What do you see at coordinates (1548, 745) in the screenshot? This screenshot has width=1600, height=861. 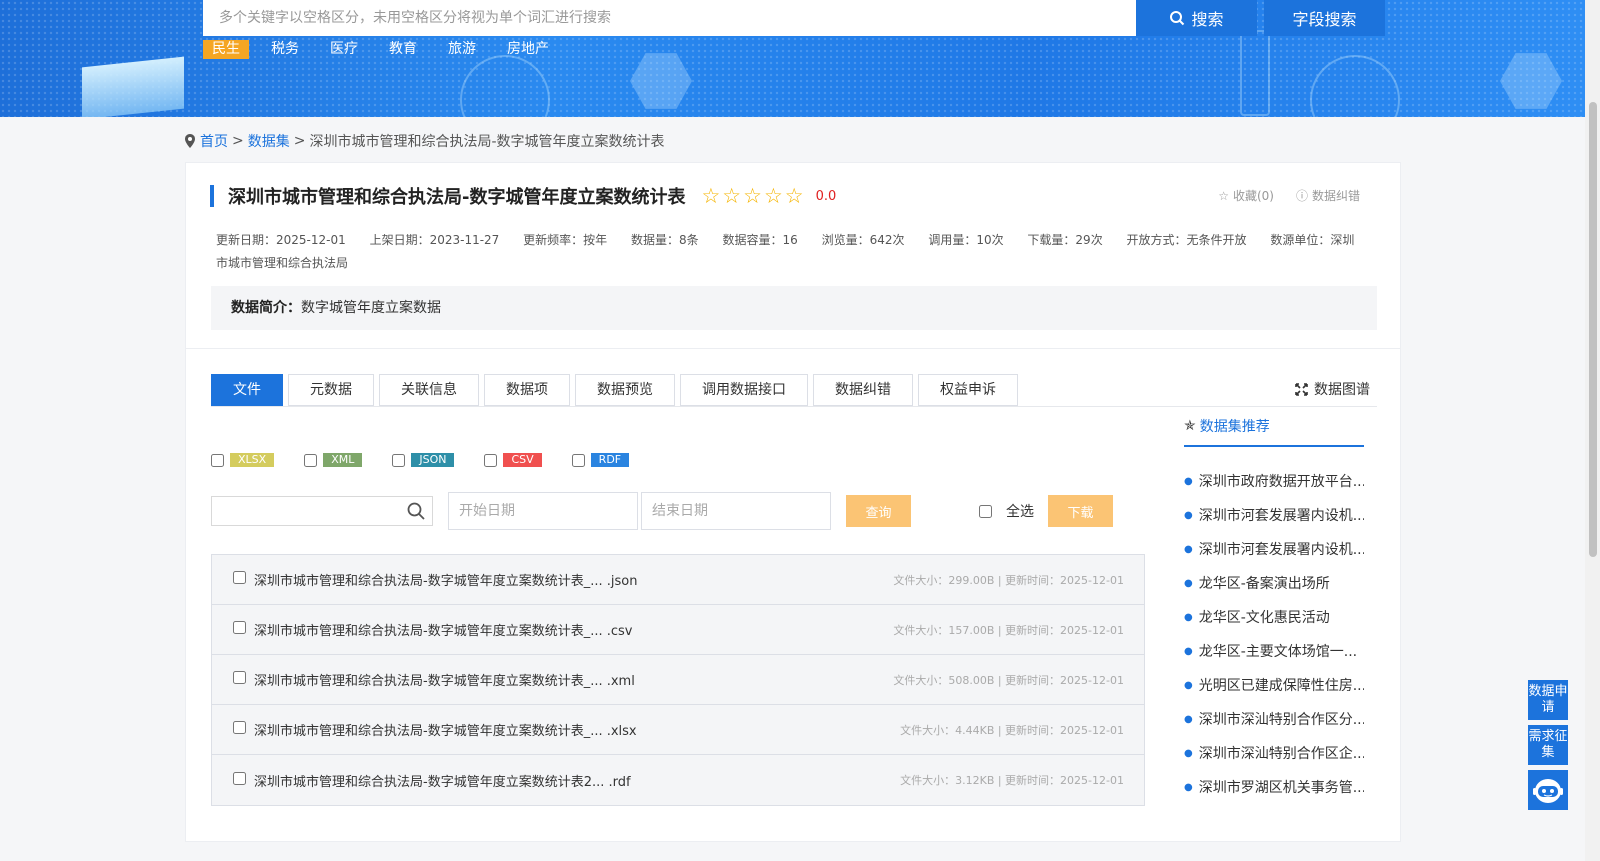 I see `demand-collect-button: 需求征集` at bounding box center [1548, 745].